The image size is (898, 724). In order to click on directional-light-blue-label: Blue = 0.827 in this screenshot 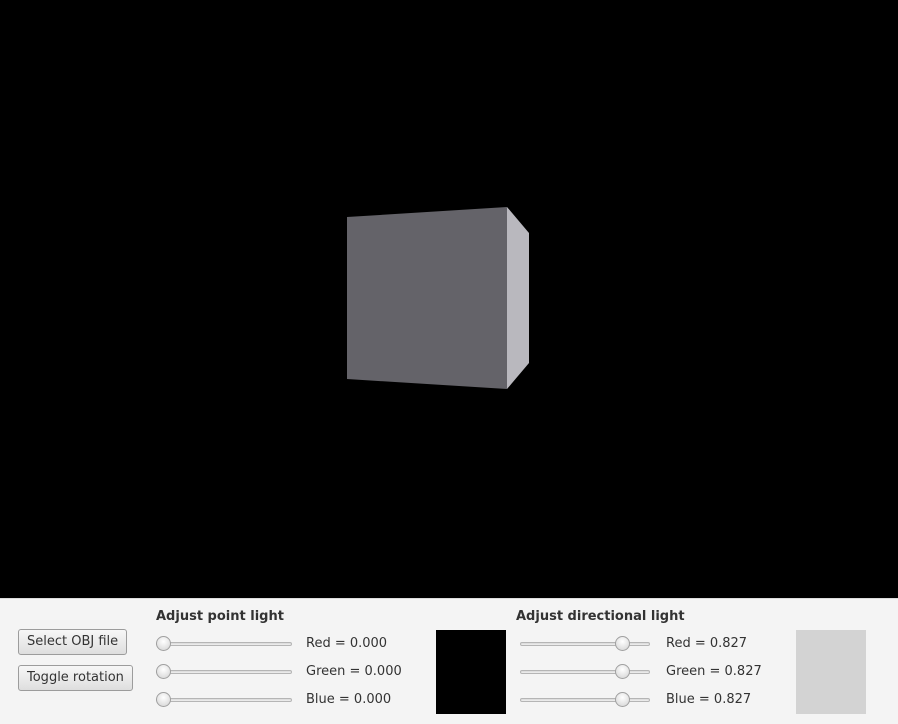, I will do `click(709, 699)`.